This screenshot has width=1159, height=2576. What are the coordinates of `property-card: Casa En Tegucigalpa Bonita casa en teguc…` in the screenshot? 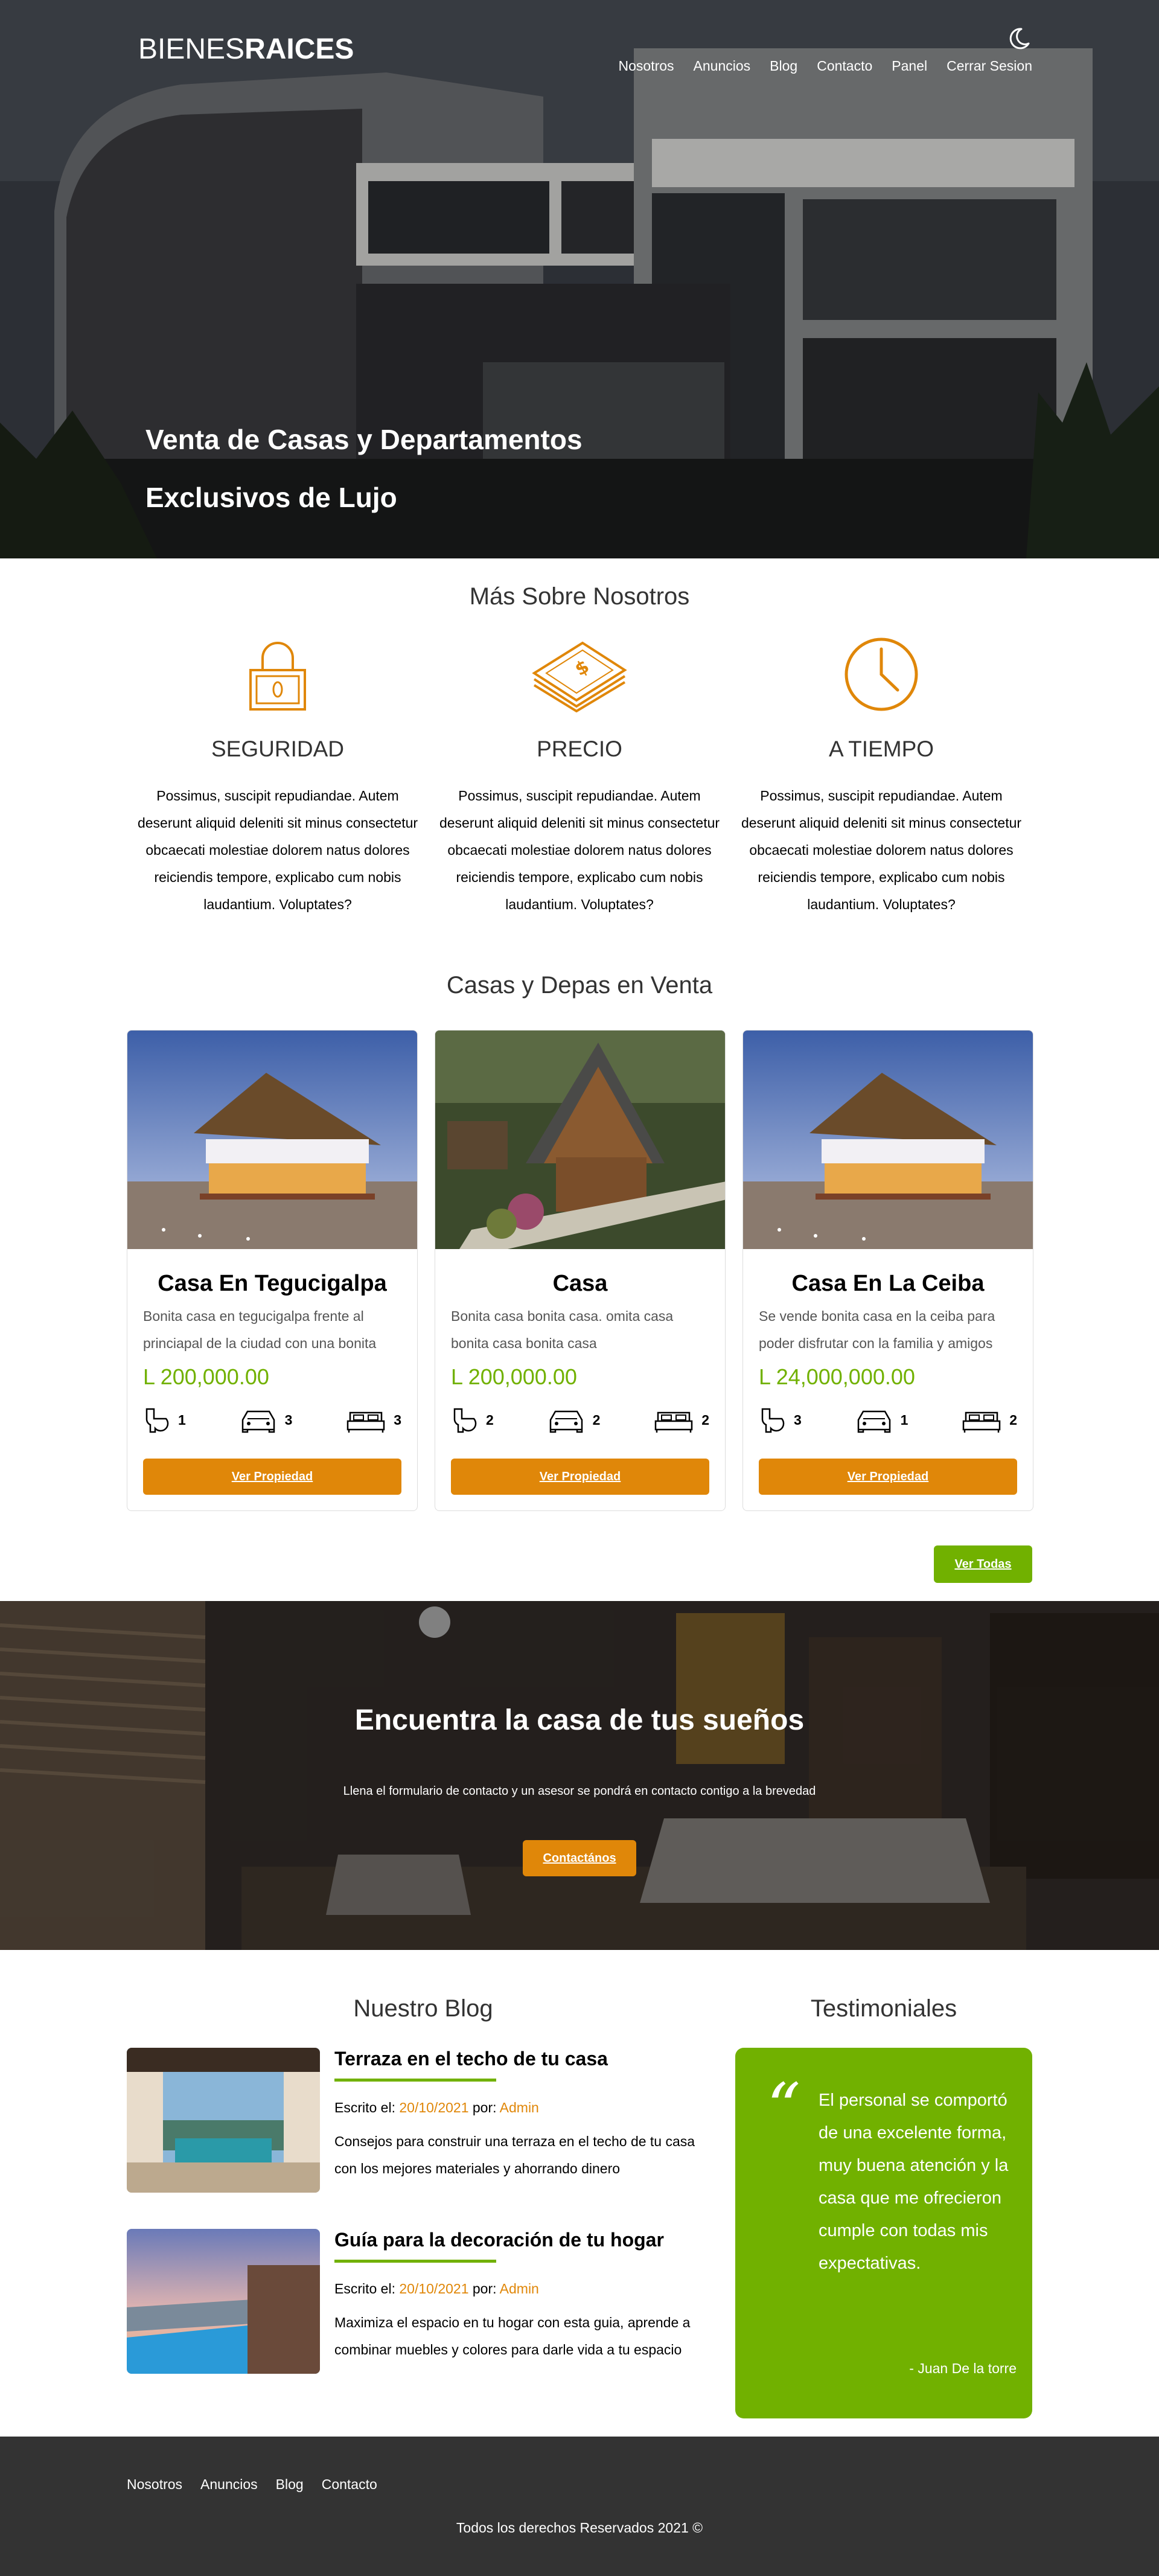 It's located at (272, 1270).